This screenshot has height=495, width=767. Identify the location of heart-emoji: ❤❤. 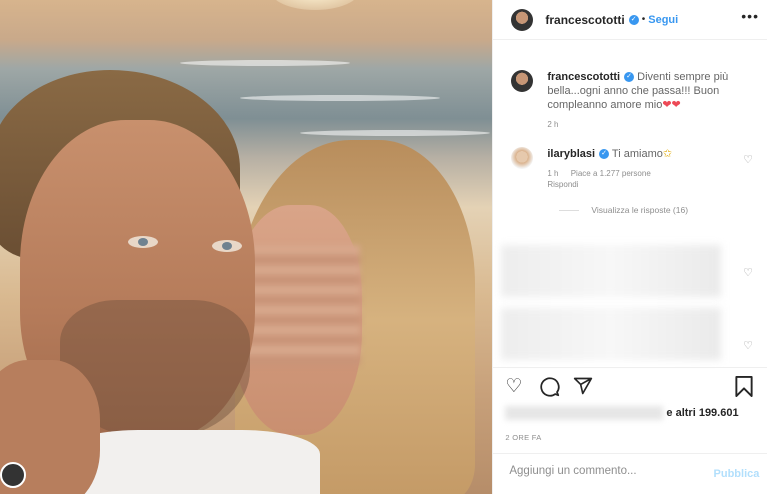
(671, 105).